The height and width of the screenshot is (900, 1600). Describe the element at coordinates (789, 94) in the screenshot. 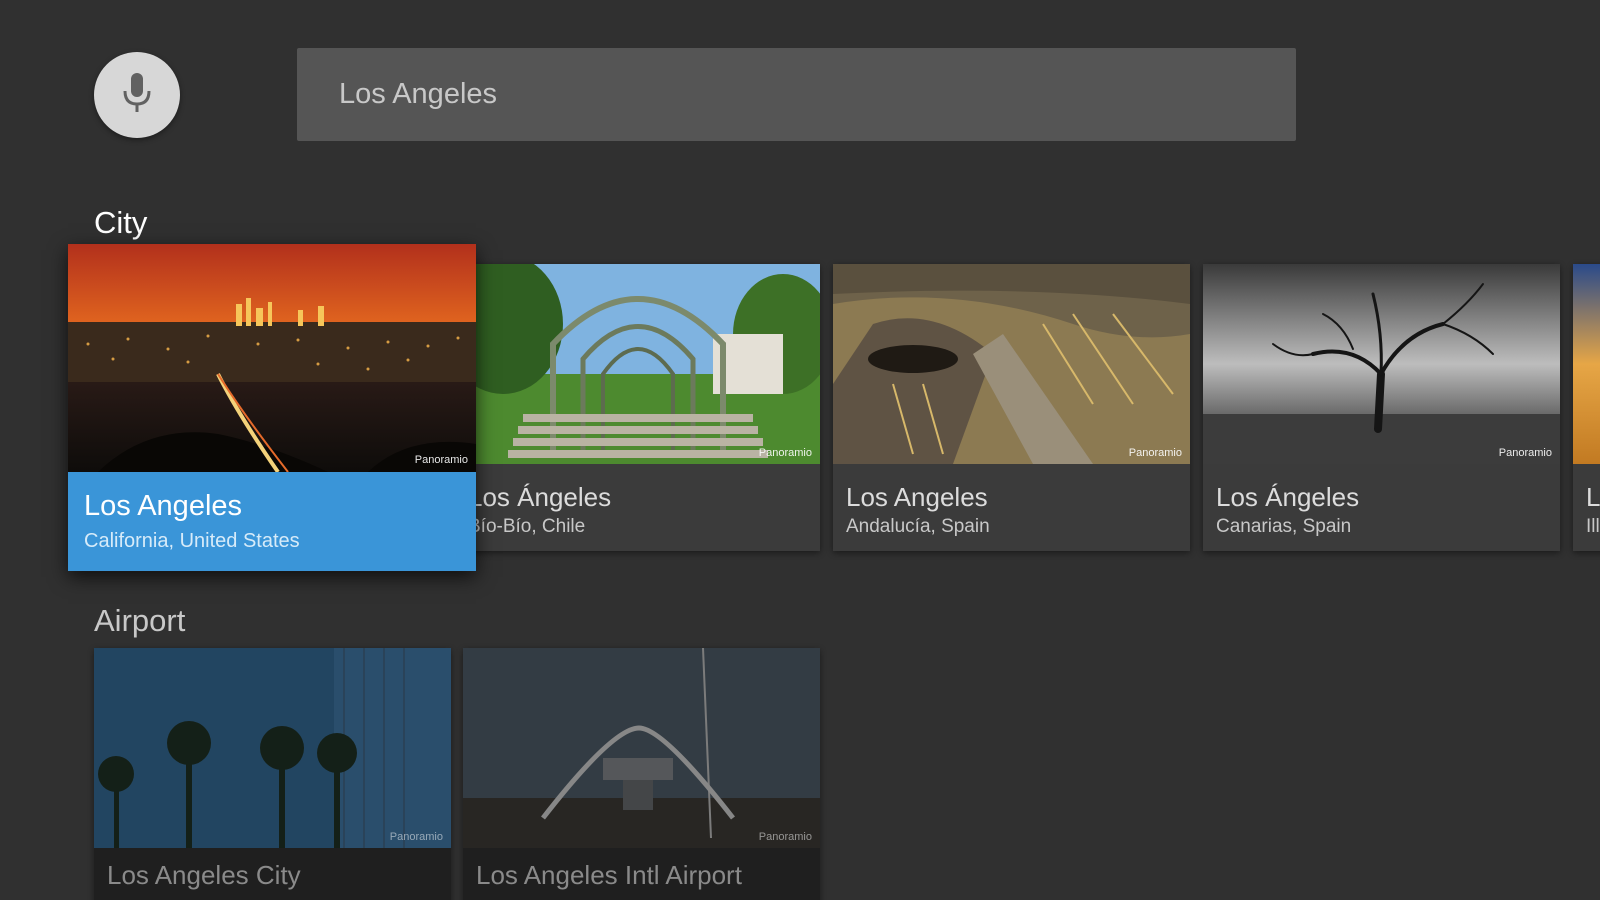

I see `search-input` at that location.